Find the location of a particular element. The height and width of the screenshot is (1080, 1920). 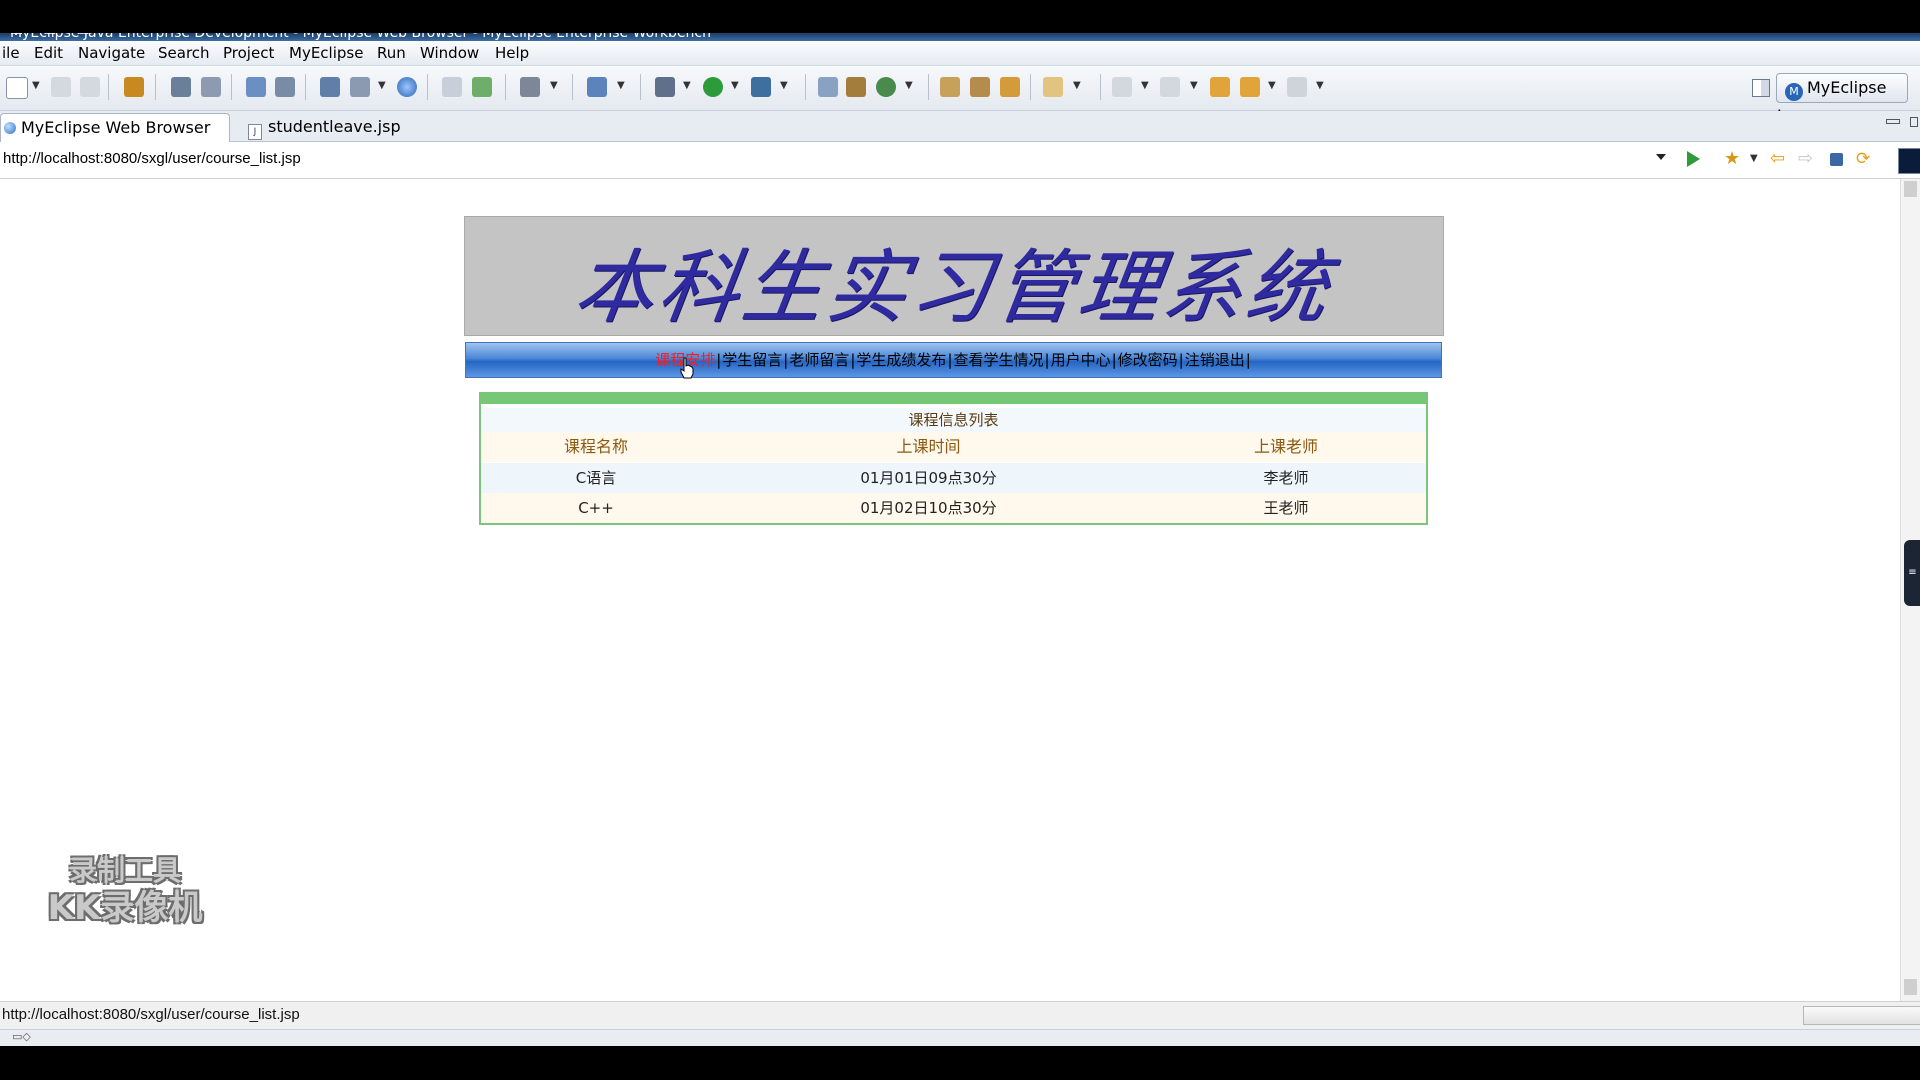

menu-help: Help is located at coordinates (512, 53).